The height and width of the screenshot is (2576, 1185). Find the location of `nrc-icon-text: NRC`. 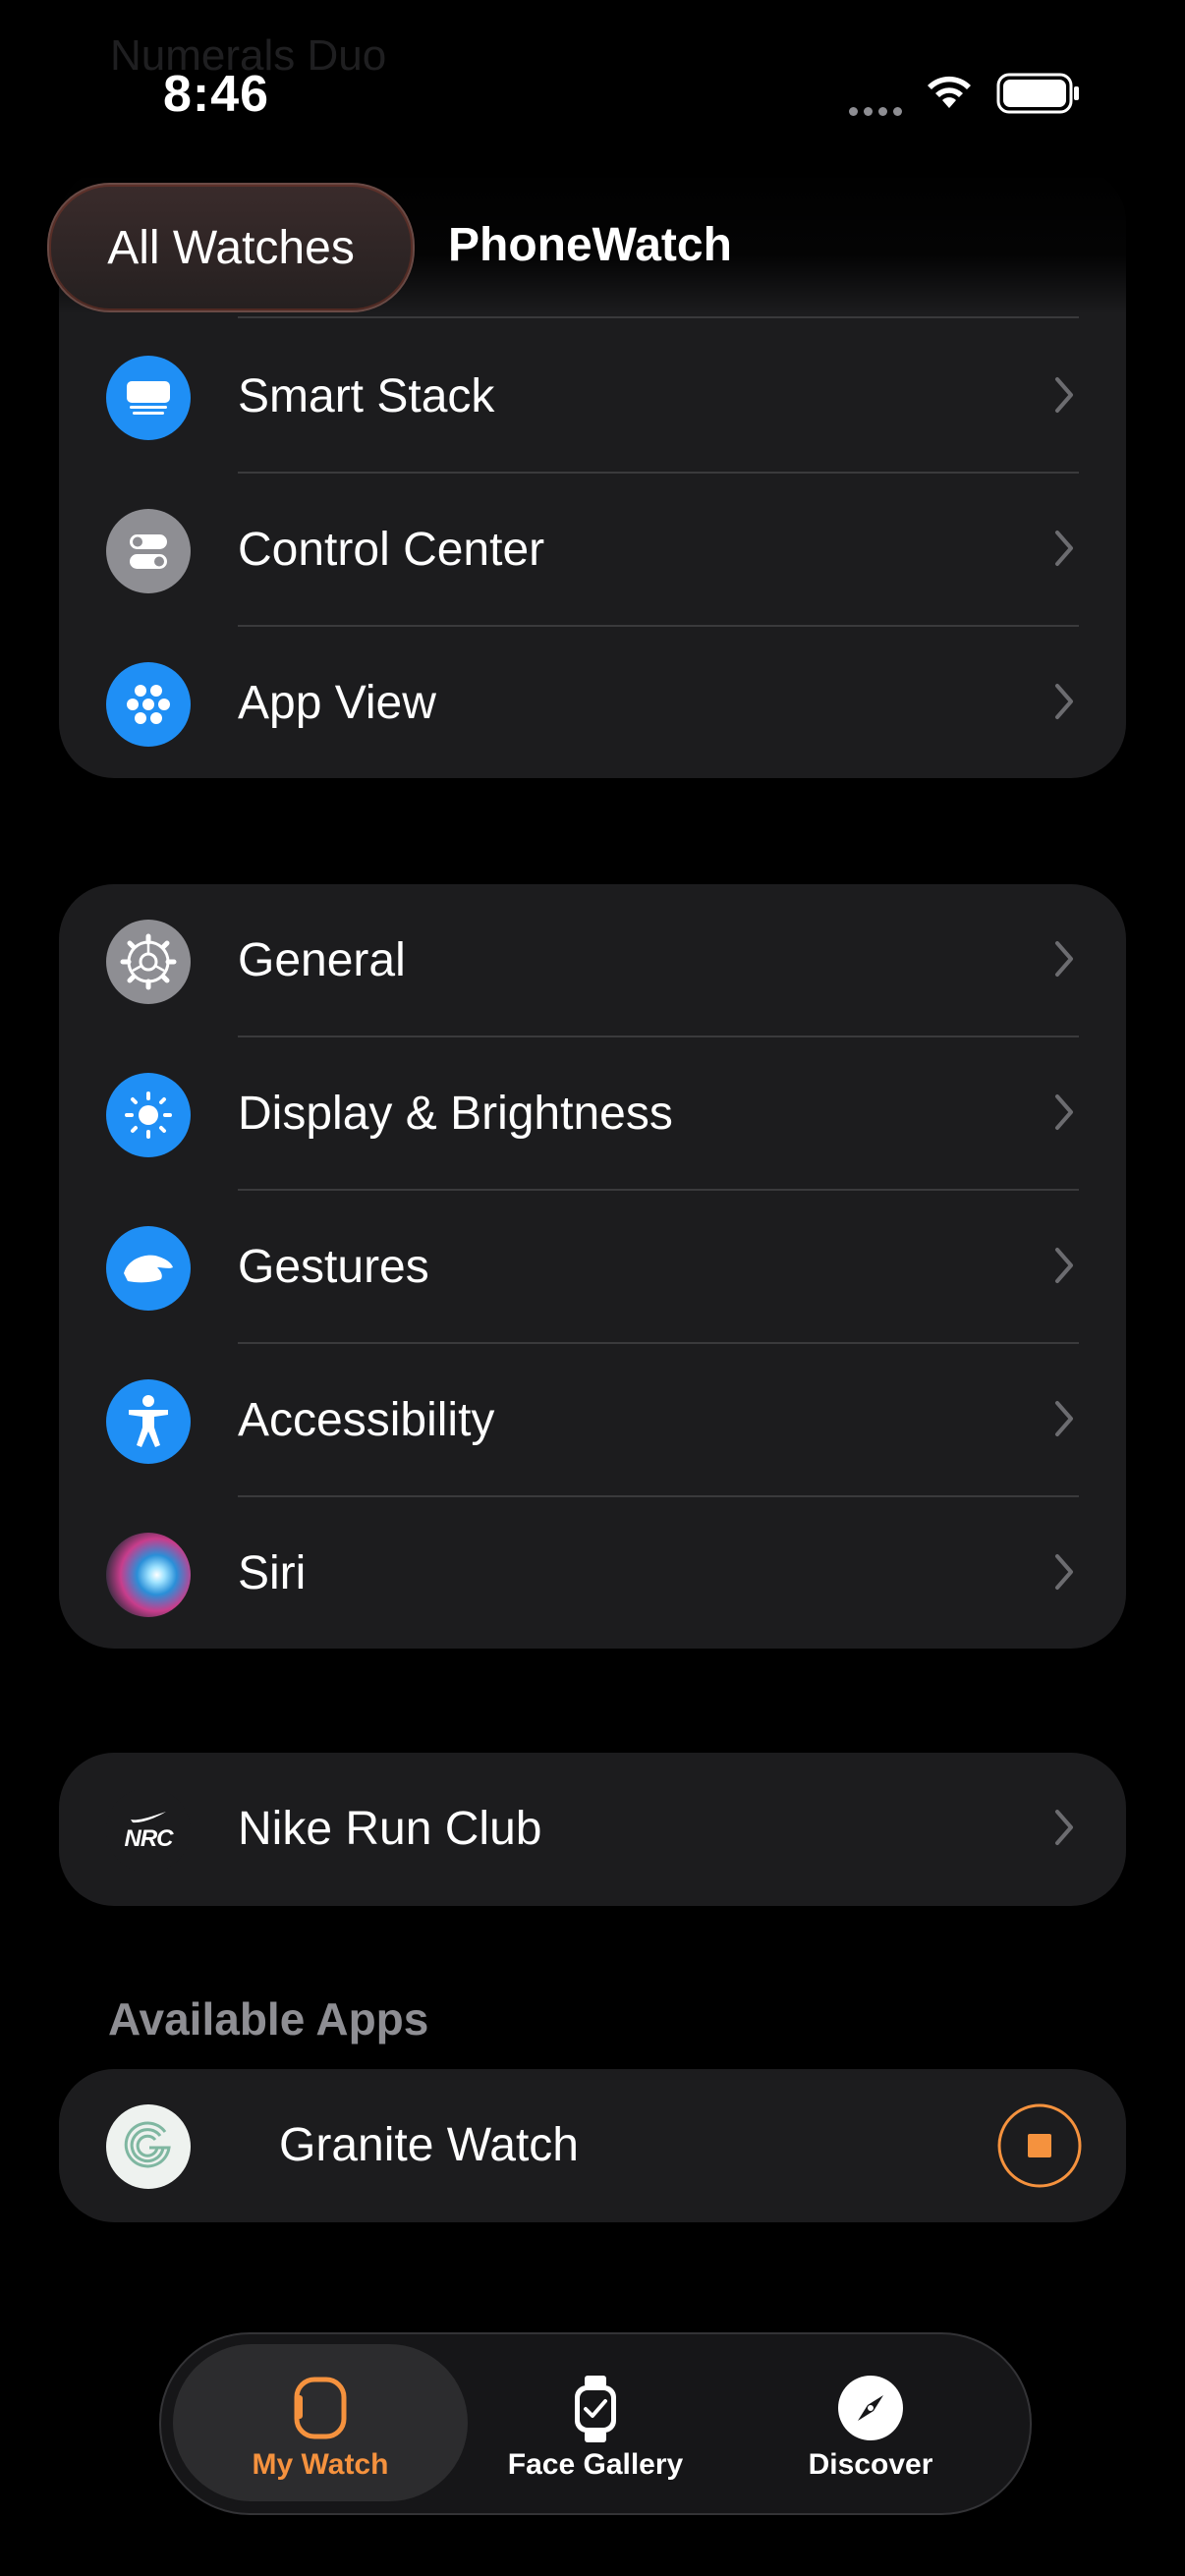

nrc-icon-text: NRC is located at coordinates (149, 1838).